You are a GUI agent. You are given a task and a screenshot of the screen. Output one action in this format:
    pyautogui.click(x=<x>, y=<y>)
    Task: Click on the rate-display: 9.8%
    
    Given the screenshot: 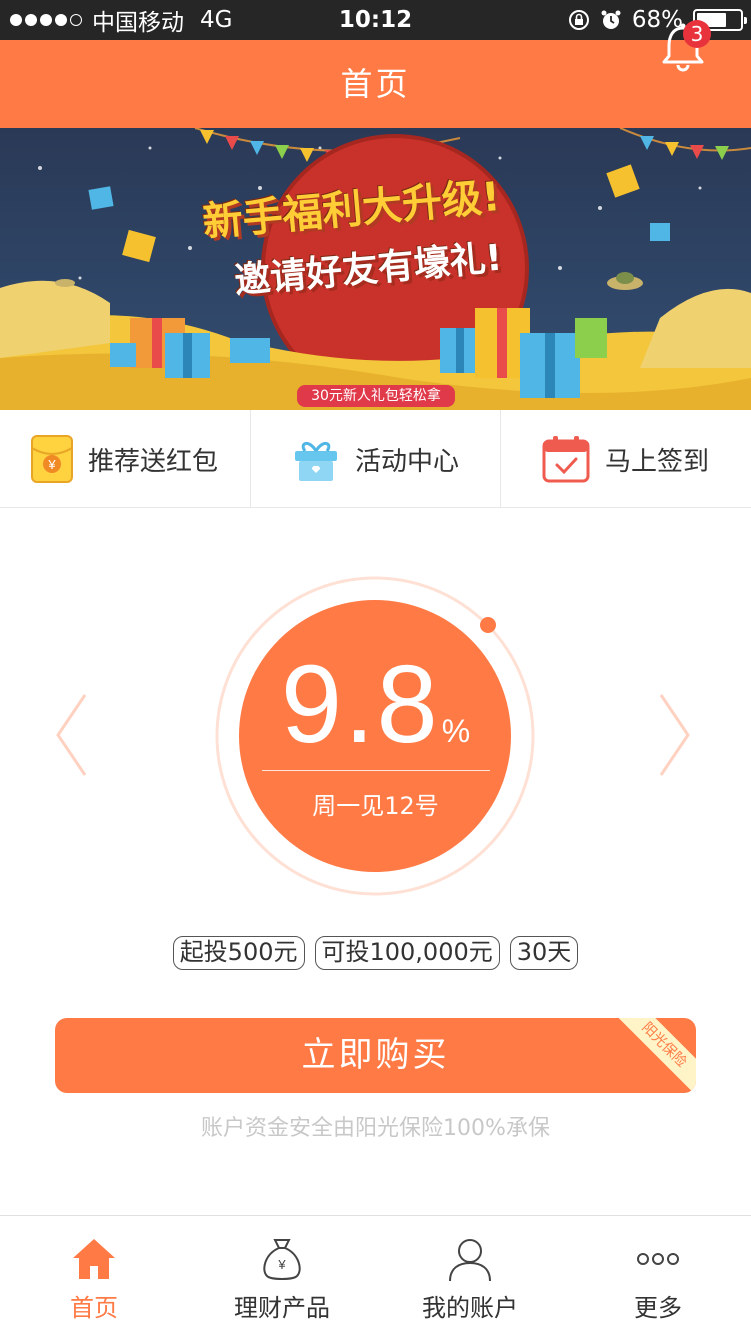 What is the action you would take?
    pyautogui.click(x=375, y=705)
    